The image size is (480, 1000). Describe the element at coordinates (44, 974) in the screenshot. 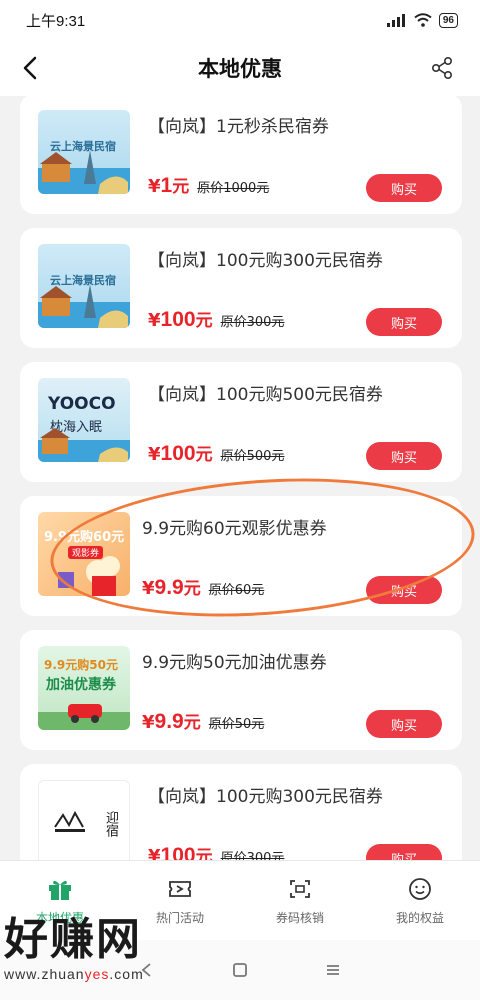

I see `watermark-url-prefix: www.zhuan` at that location.